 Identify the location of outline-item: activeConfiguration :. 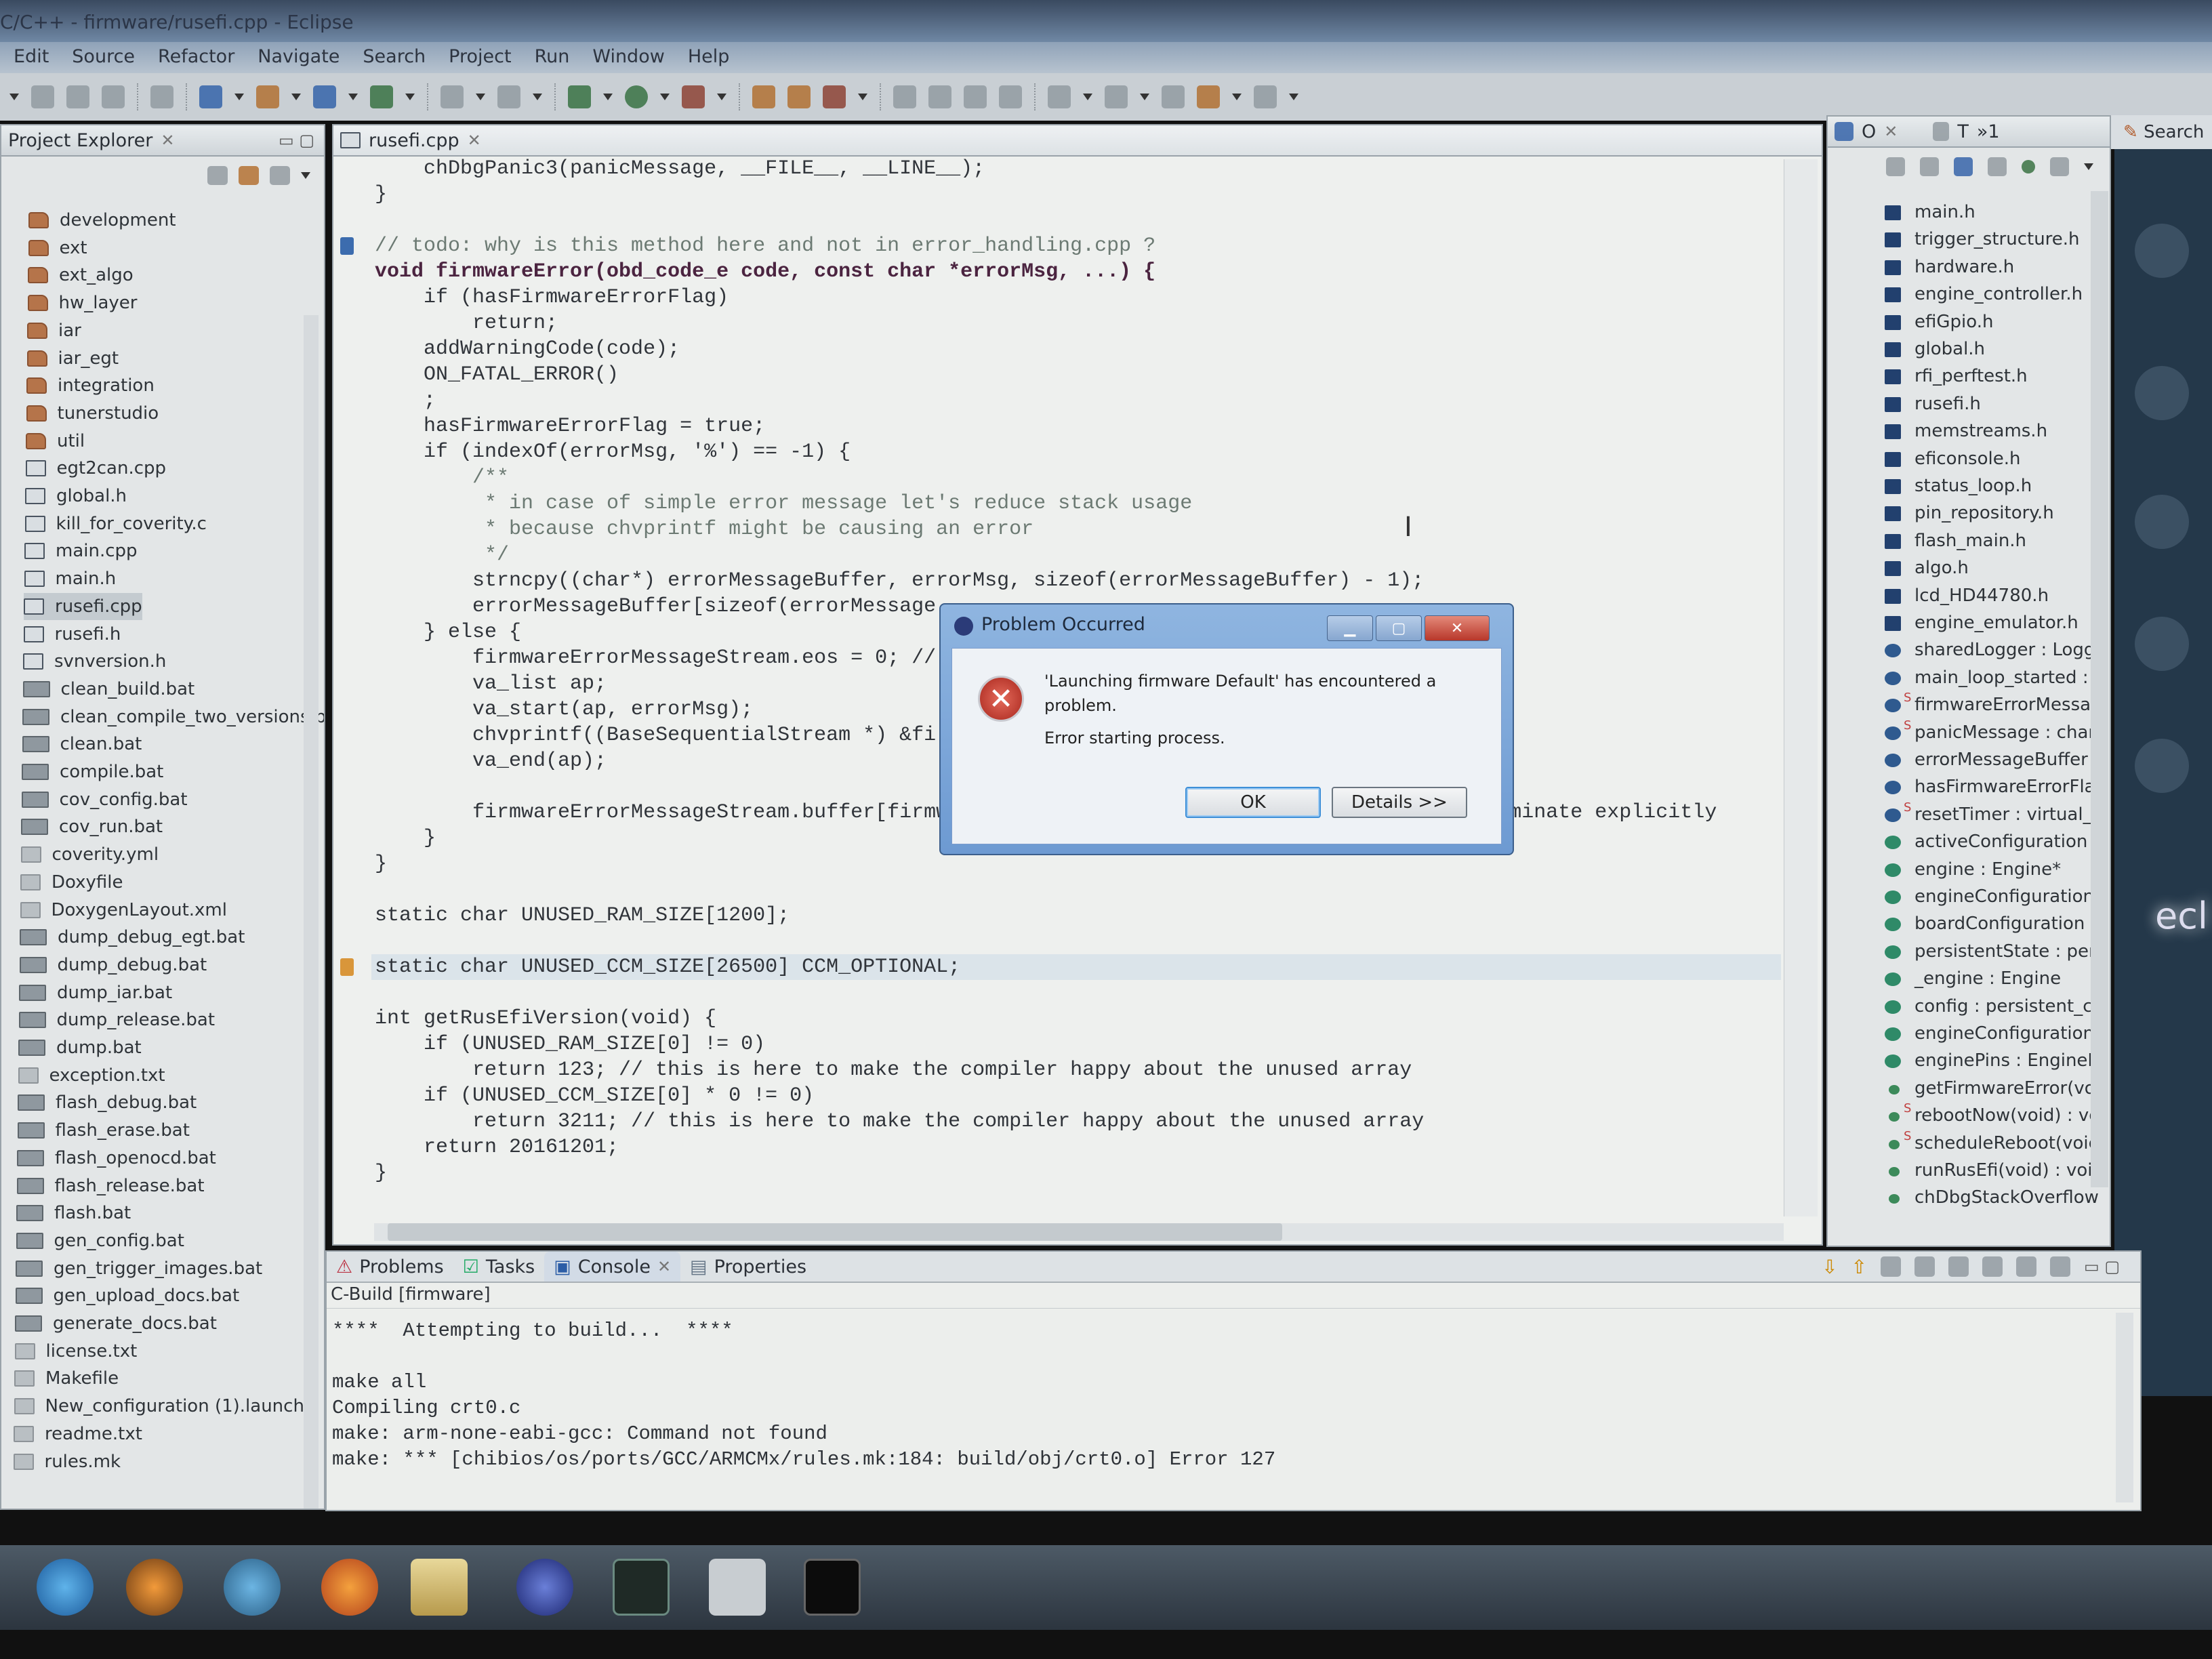
(1963, 842).